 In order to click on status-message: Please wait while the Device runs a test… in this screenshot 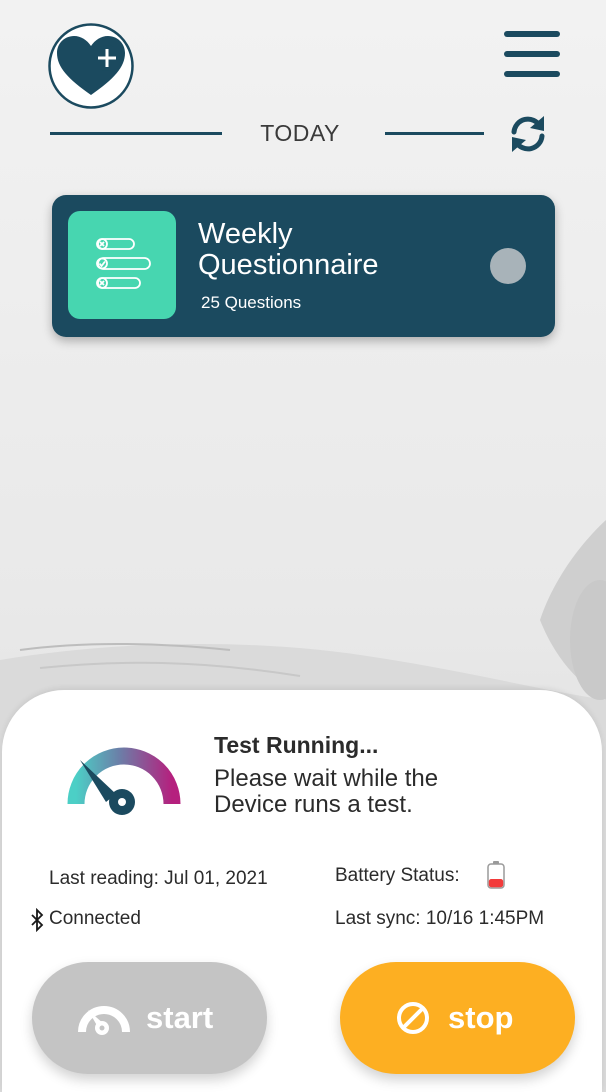, I will do `click(326, 791)`.